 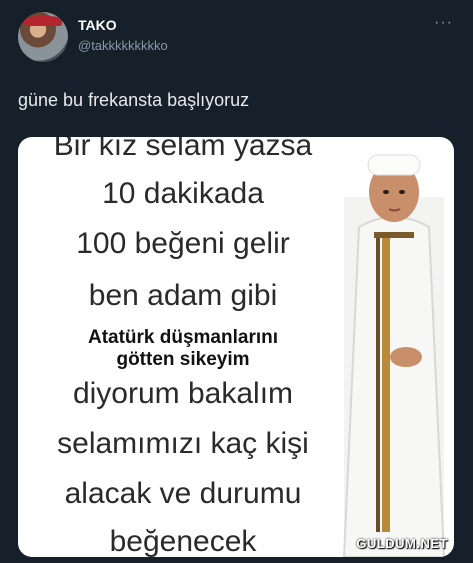 What do you see at coordinates (183, 541) in the screenshot?
I see `meme-line-8: beğenecek` at bounding box center [183, 541].